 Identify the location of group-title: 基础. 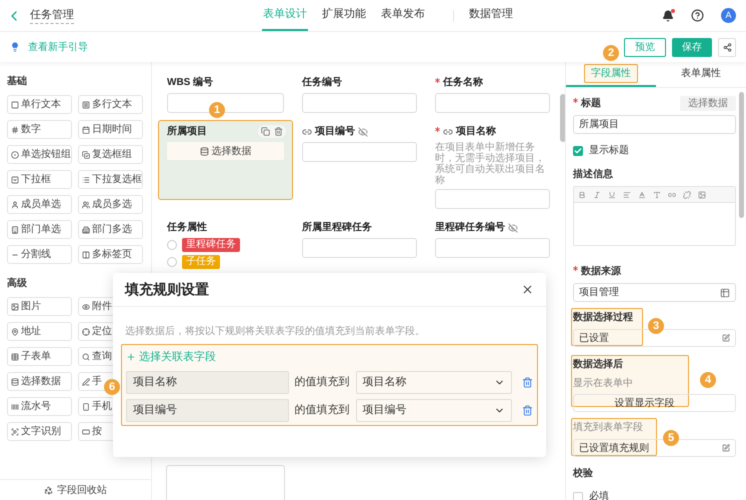
(17, 81).